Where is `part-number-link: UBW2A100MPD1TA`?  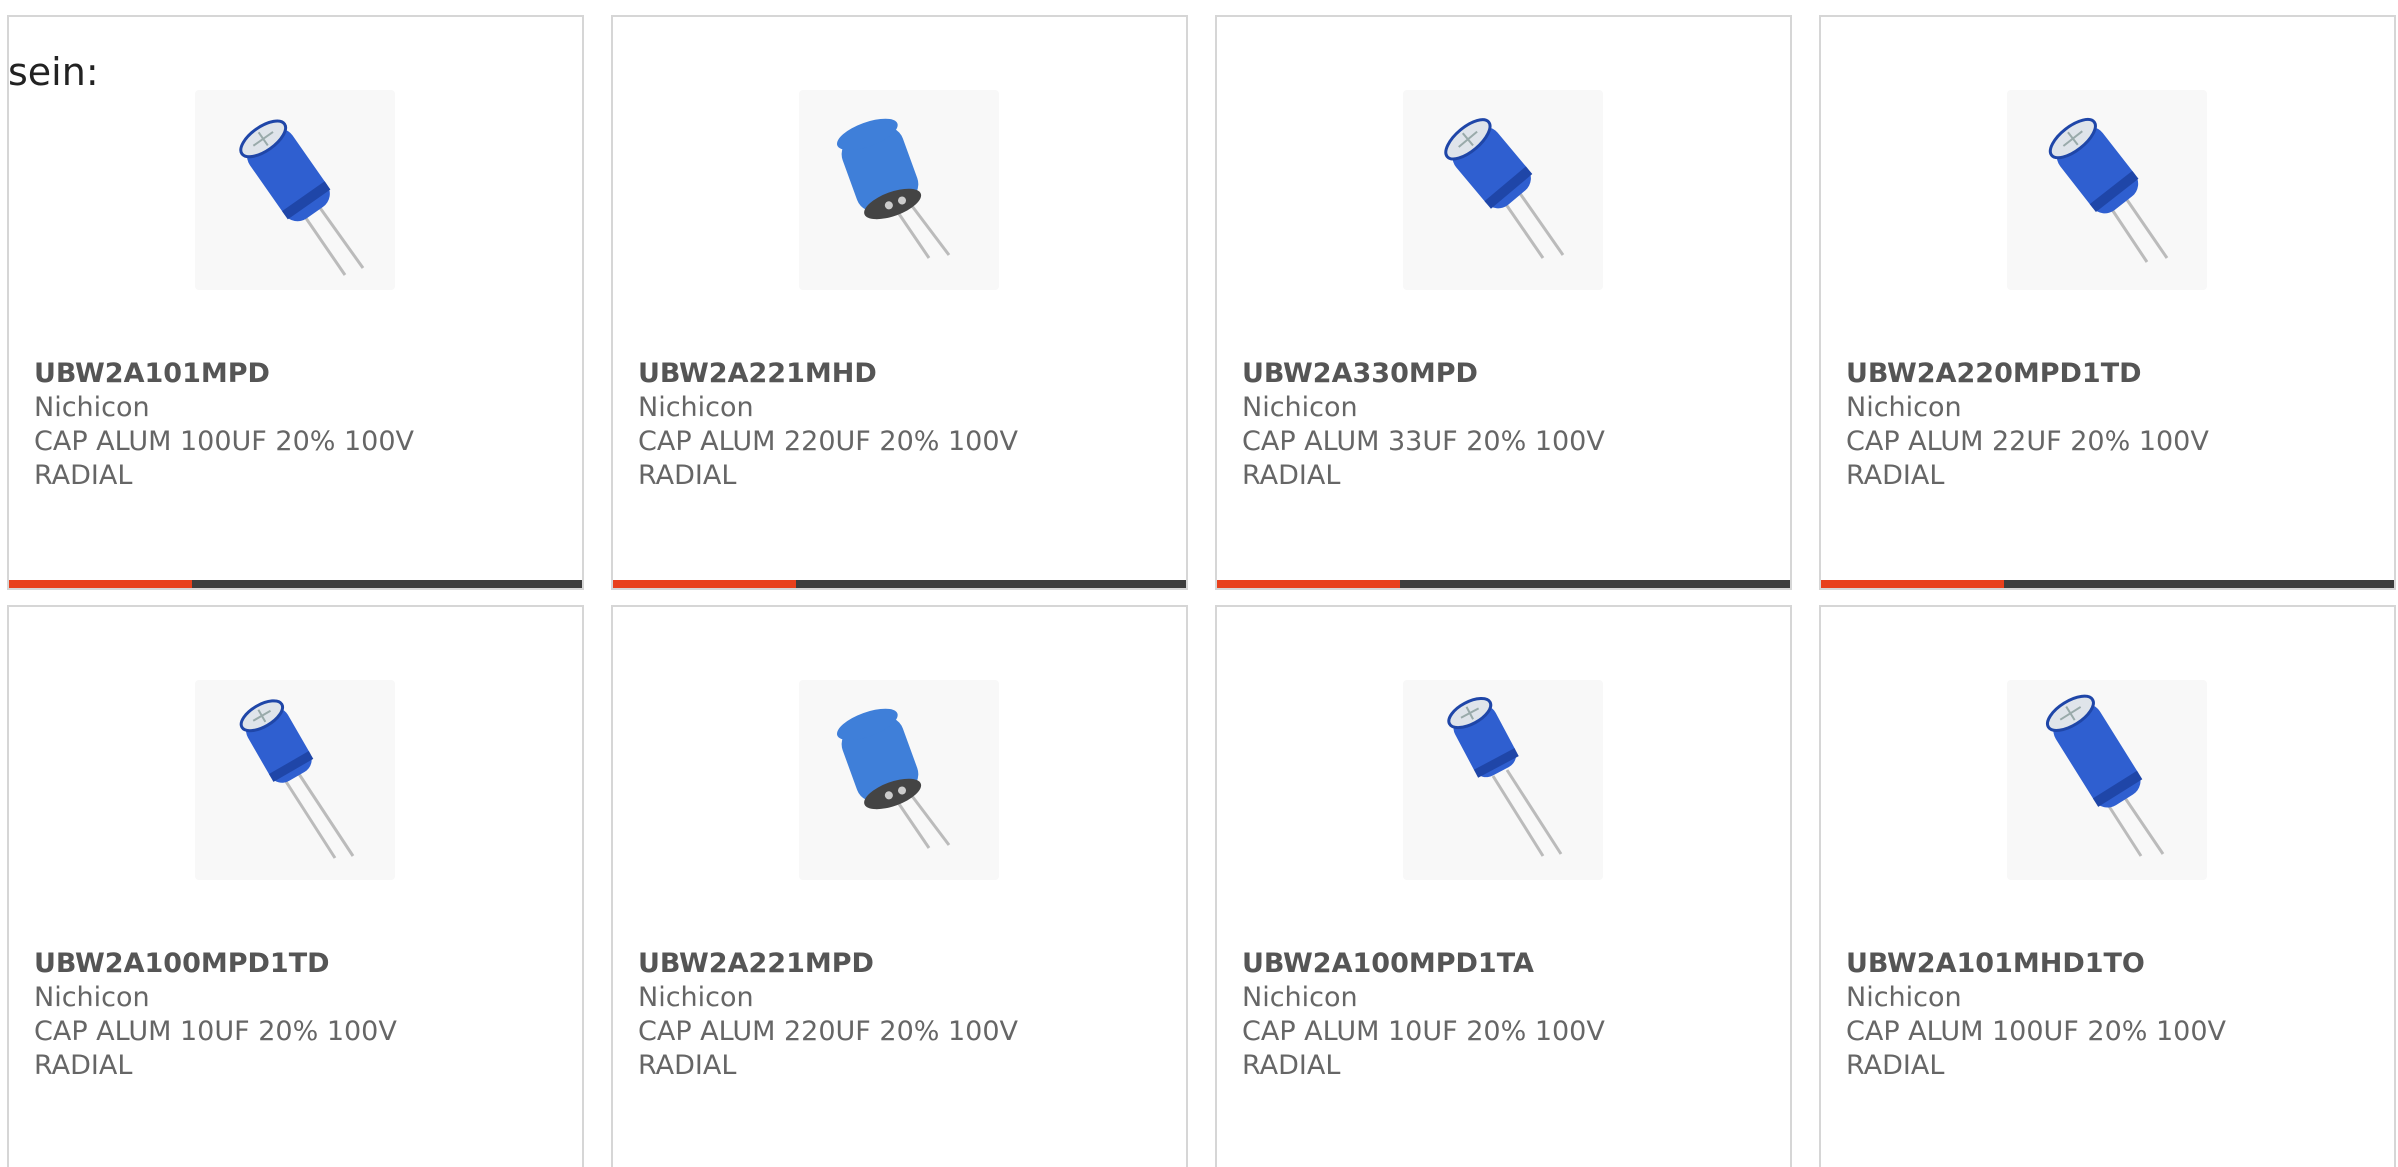 part-number-link: UBW2A100MPD1TA is located at coordinates (1506, 964).